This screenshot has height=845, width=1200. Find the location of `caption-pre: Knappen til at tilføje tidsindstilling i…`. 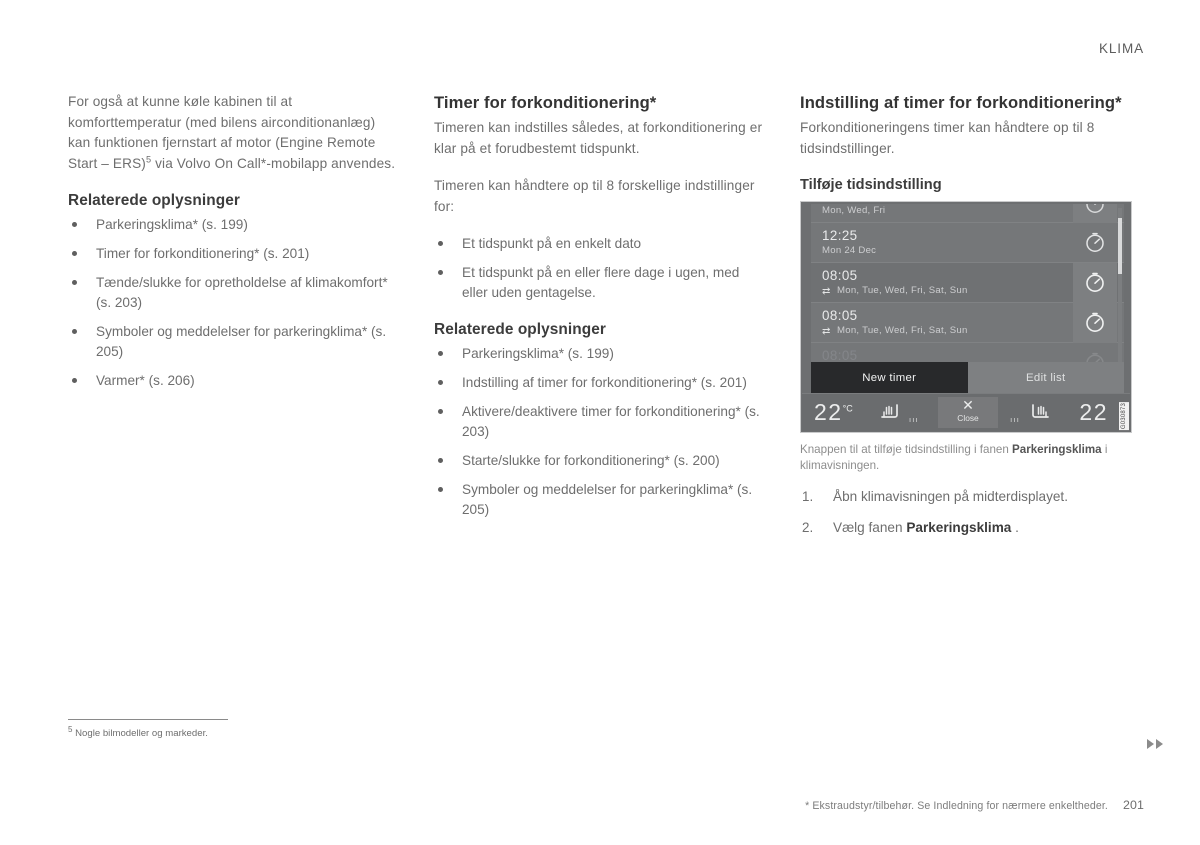

caption-pre: Knappen til at tilføje tidsindstilling i… is located at coordinates (906, 450).